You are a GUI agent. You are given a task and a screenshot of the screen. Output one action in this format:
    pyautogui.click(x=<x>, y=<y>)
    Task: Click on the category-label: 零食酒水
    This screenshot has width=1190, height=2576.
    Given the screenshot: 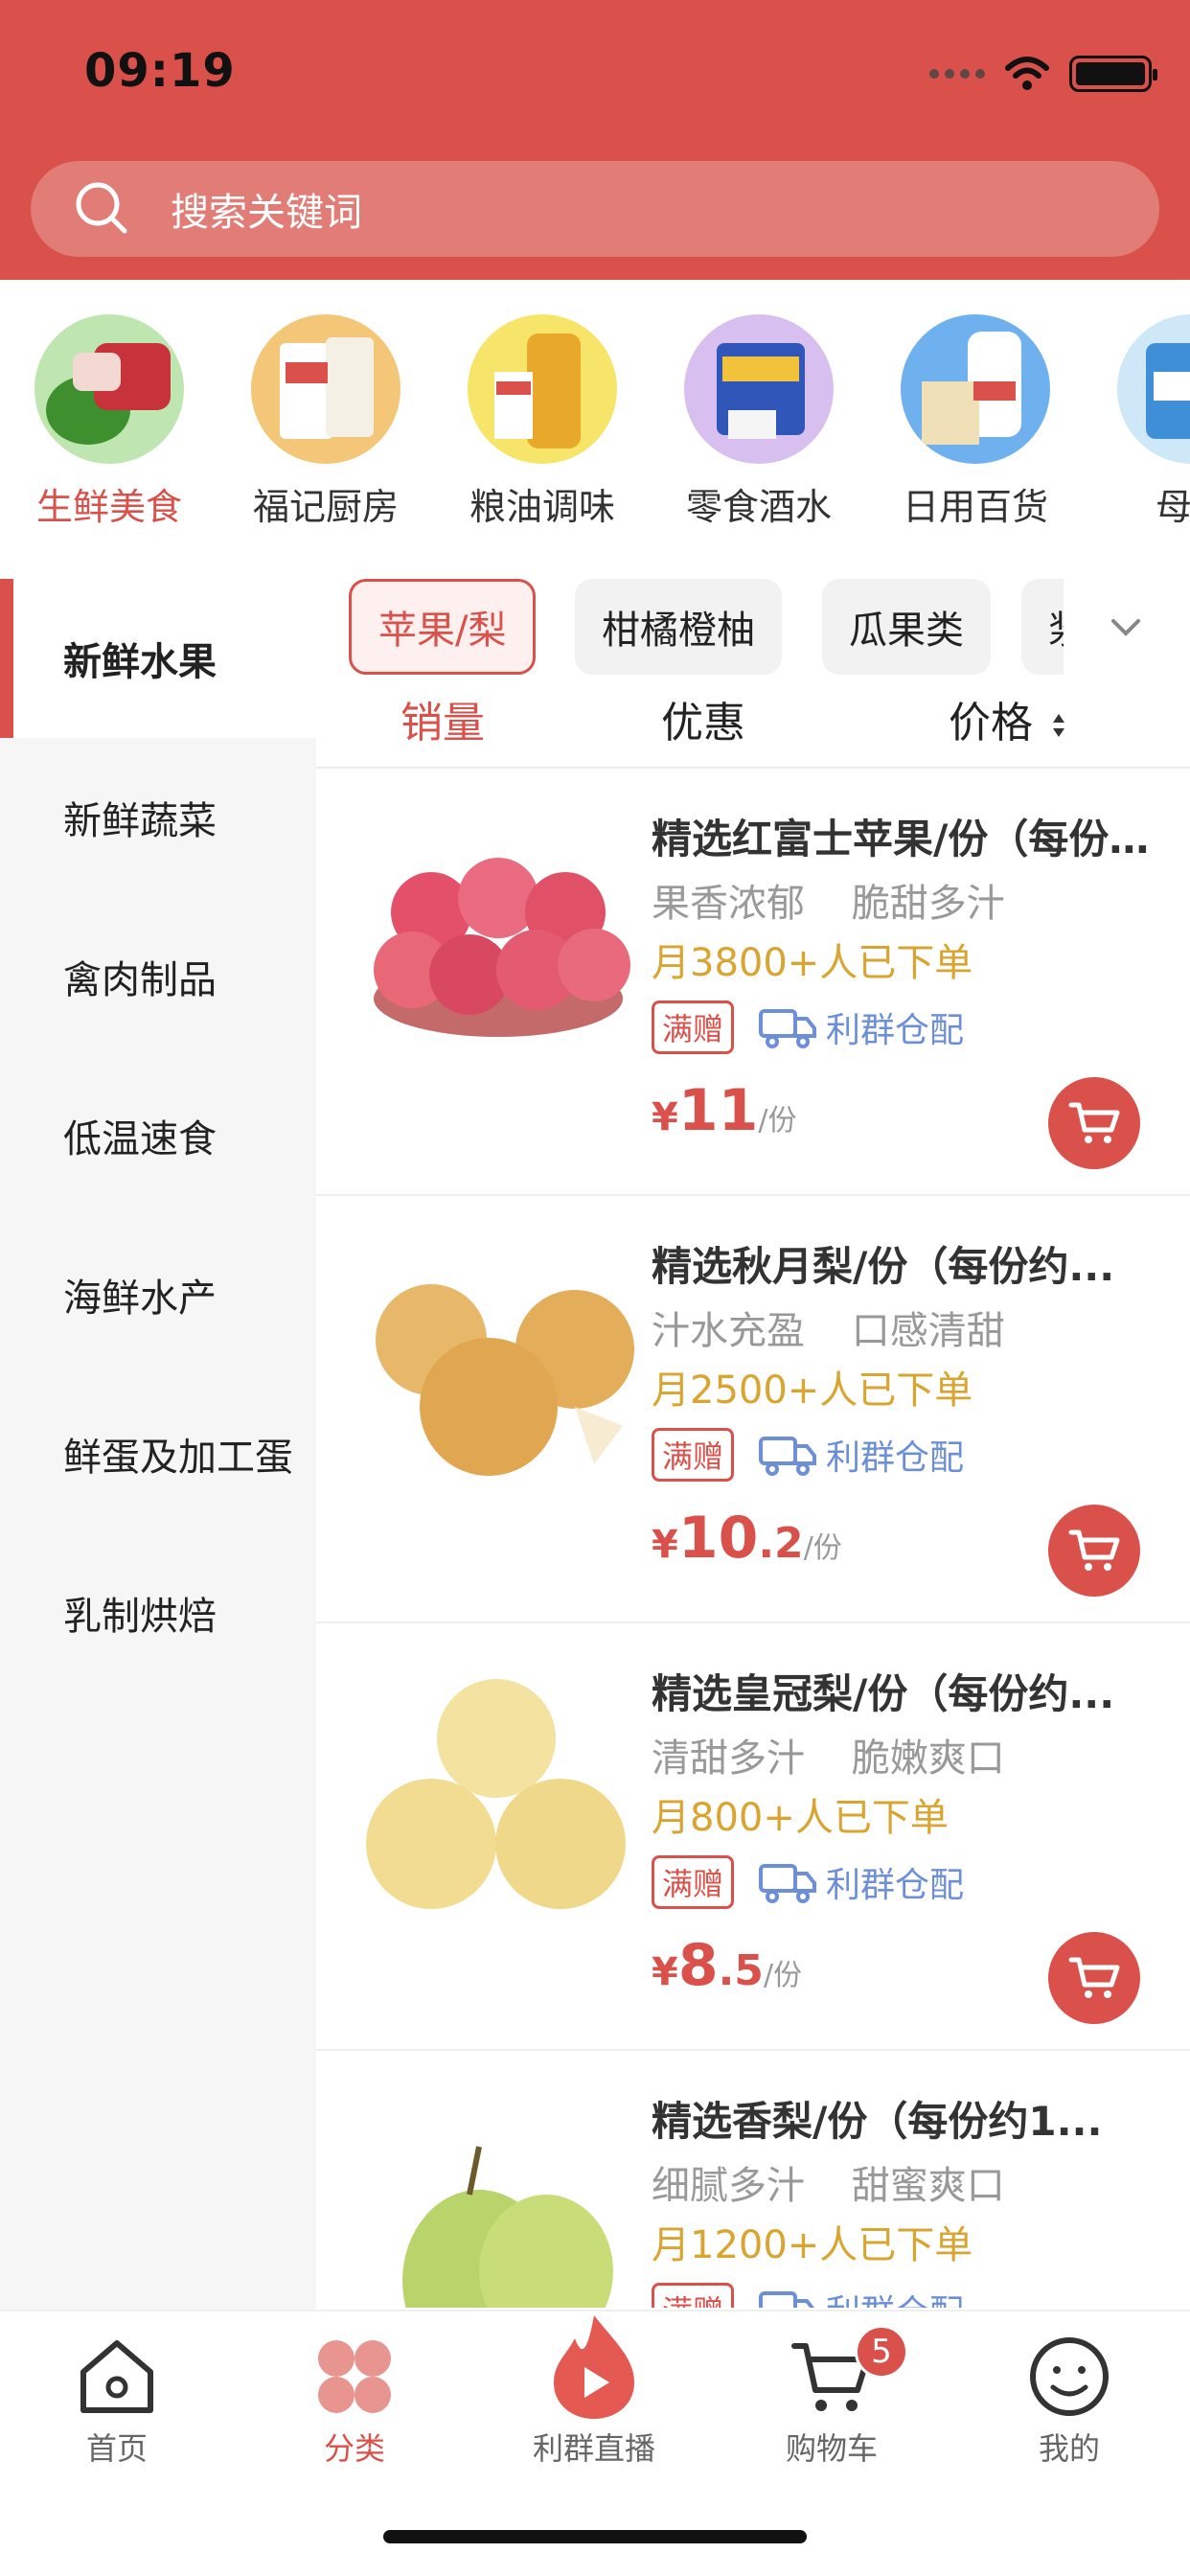 What is the action you would take?
    pyautogui.click(x=759, y=507)
    